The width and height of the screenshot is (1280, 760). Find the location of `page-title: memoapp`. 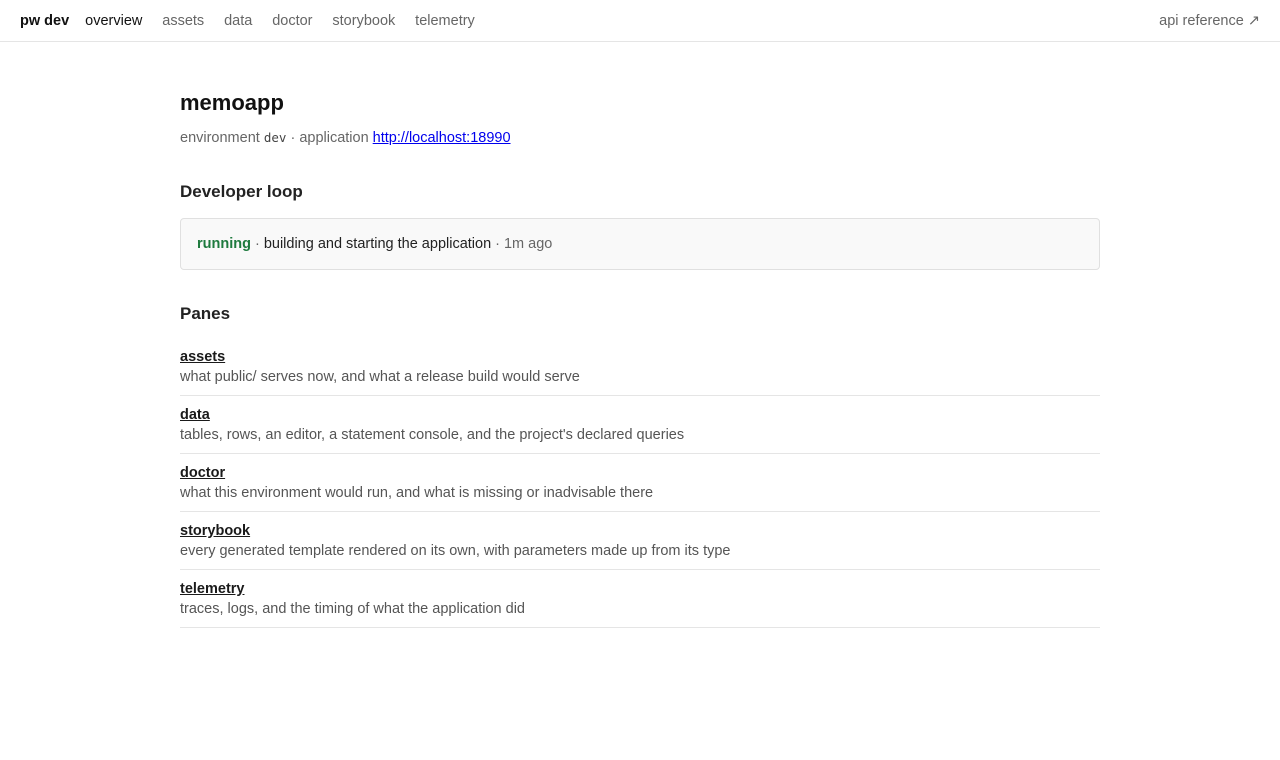

page-title: memoapp is located at coordinates (232, 102).